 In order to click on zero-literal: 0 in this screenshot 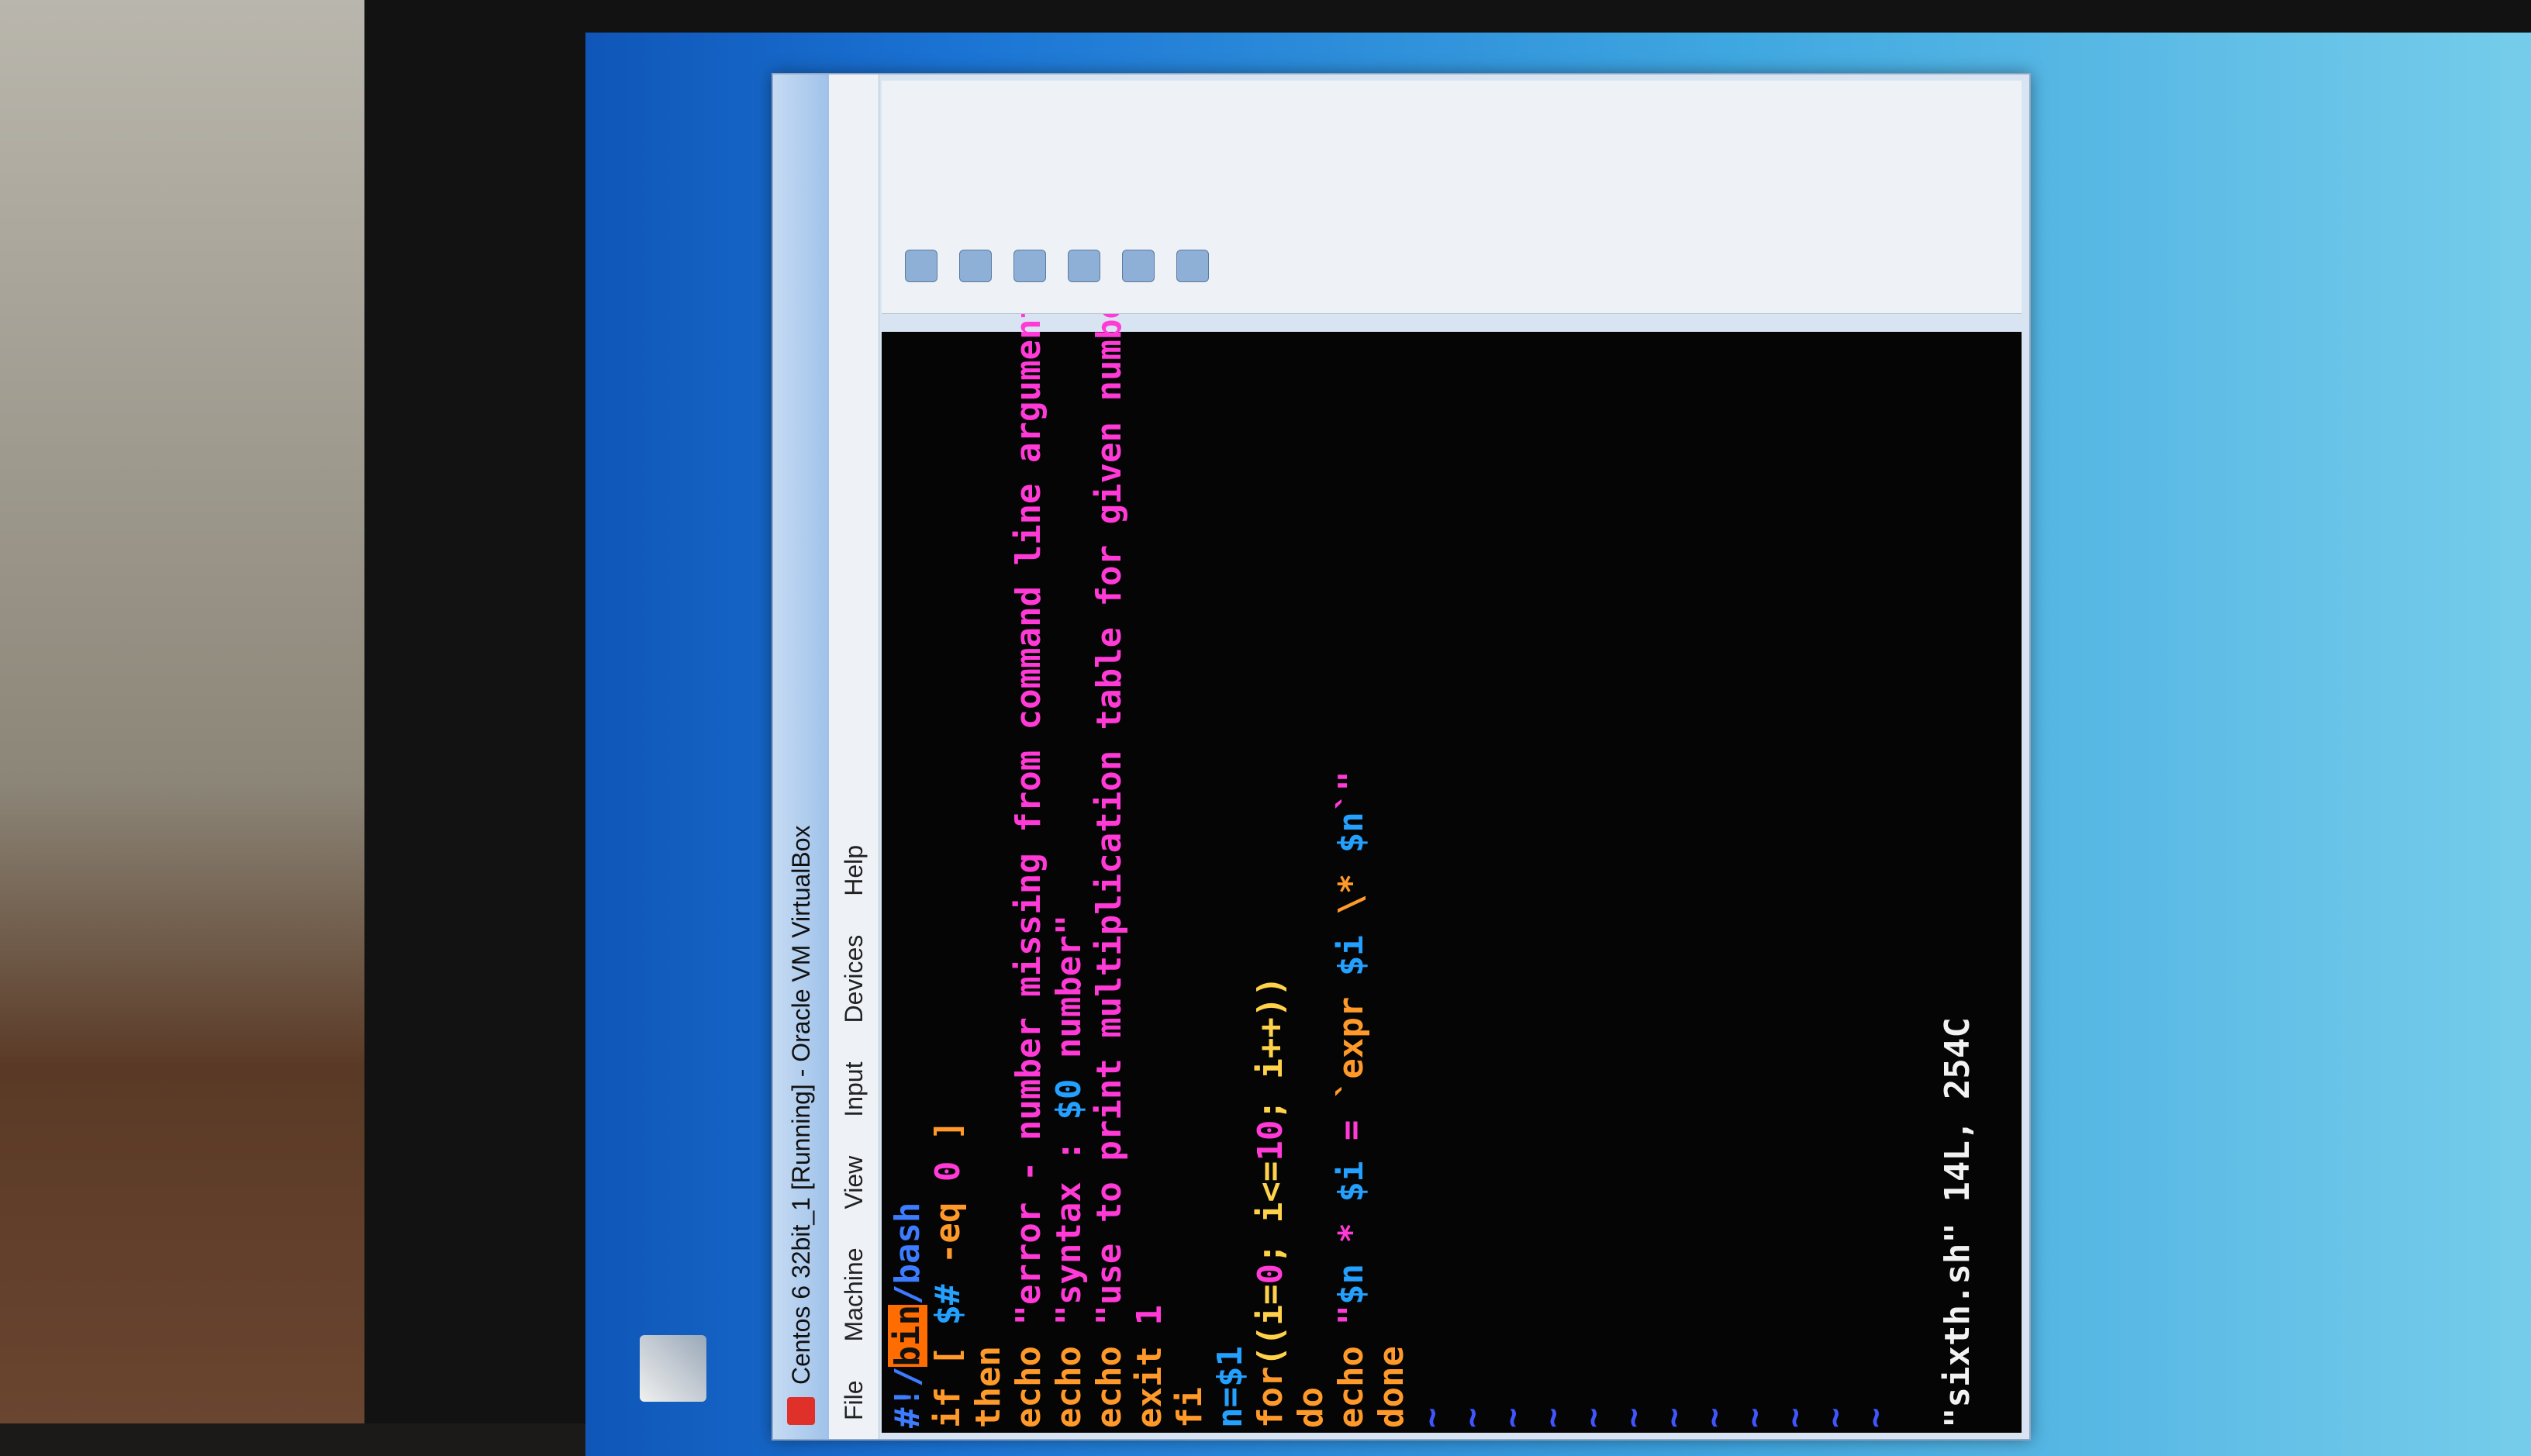, I will do `click(948, 1172)`.